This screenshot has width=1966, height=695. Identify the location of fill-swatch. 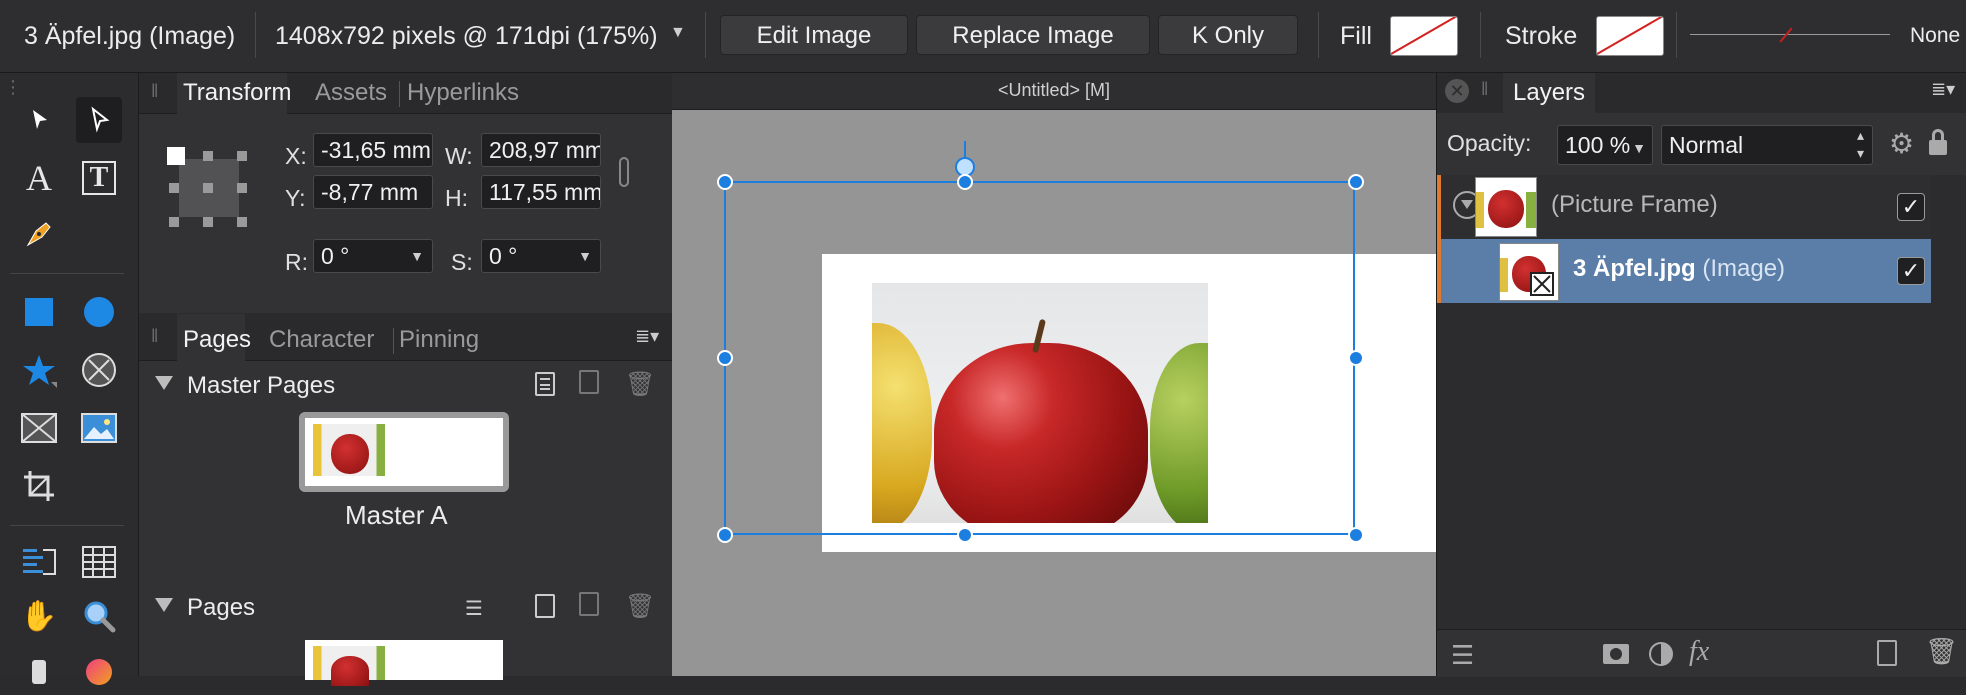
(1424, 36).